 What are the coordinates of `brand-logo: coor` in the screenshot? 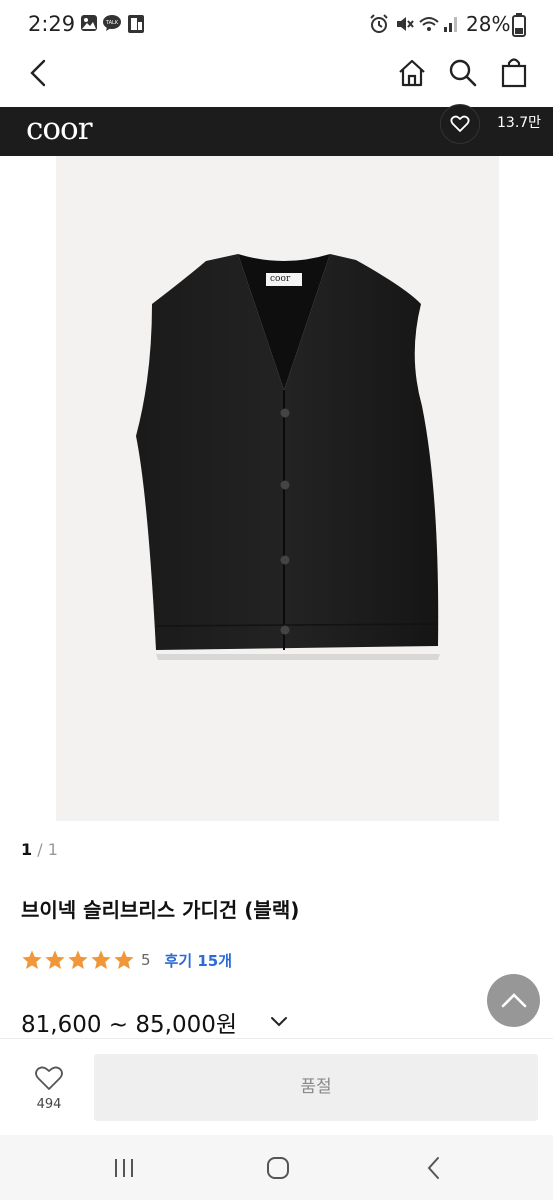 It's located at (59, 129).